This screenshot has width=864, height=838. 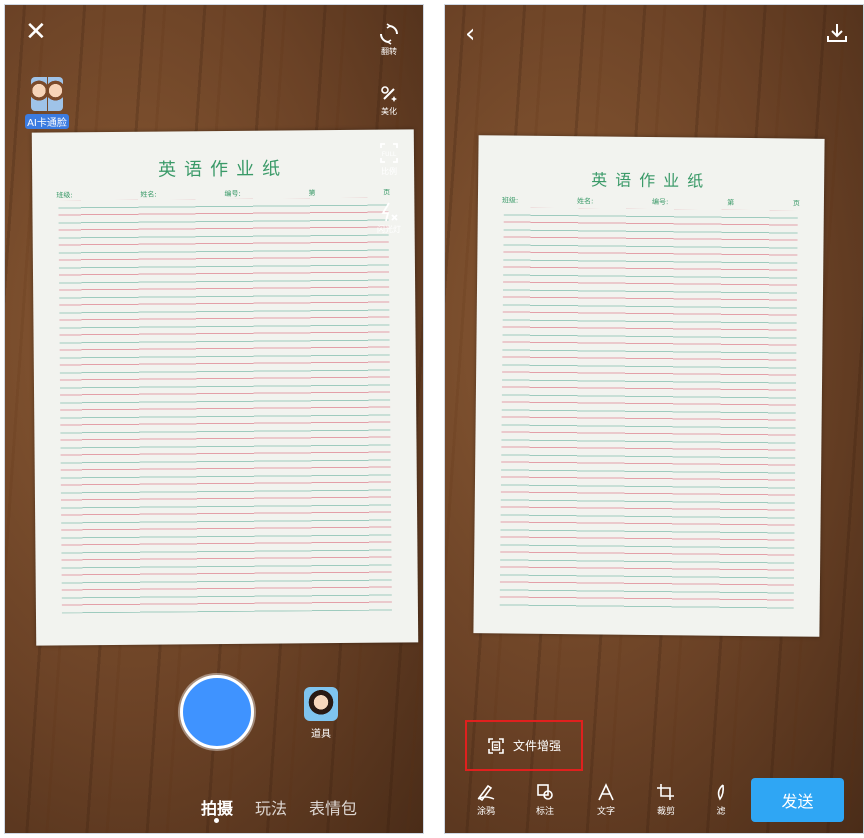 What do you see at coordinates (47, 94) in the screenshot?
I see `cartoon-face-thumbnail` at bounding box center [47, 94].